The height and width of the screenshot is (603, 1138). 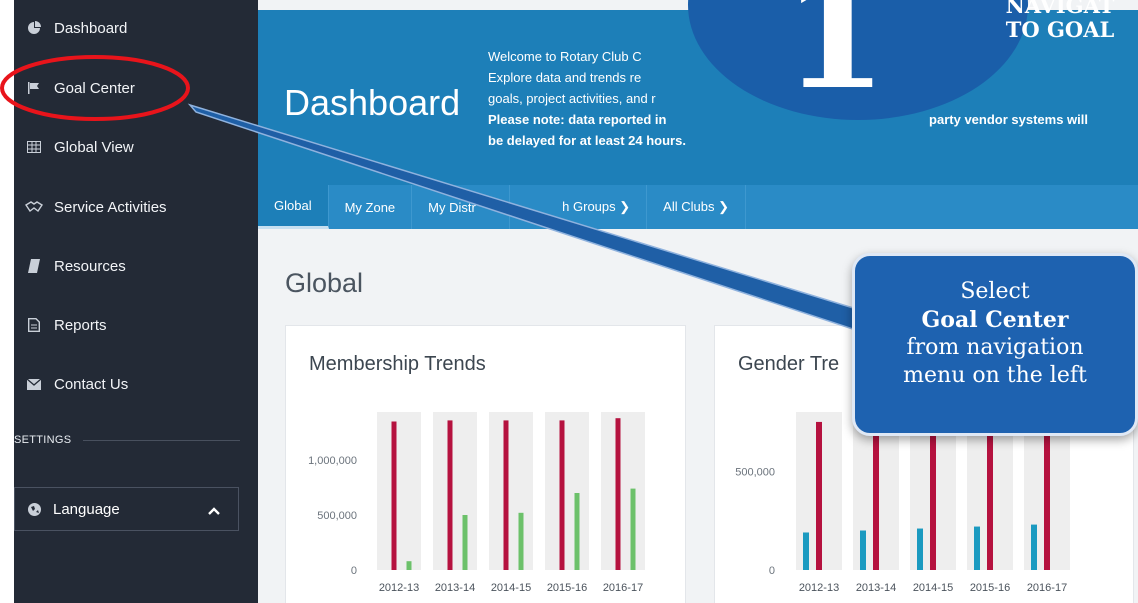 I want to click on sidebar-item-label: Contact Us, so click(x=91, y=384).